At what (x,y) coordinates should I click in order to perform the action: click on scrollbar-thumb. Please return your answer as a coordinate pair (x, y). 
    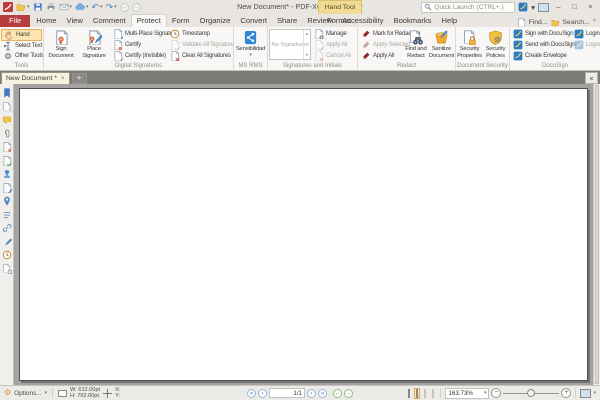
    Looking at the image, I should click on (597, 234).